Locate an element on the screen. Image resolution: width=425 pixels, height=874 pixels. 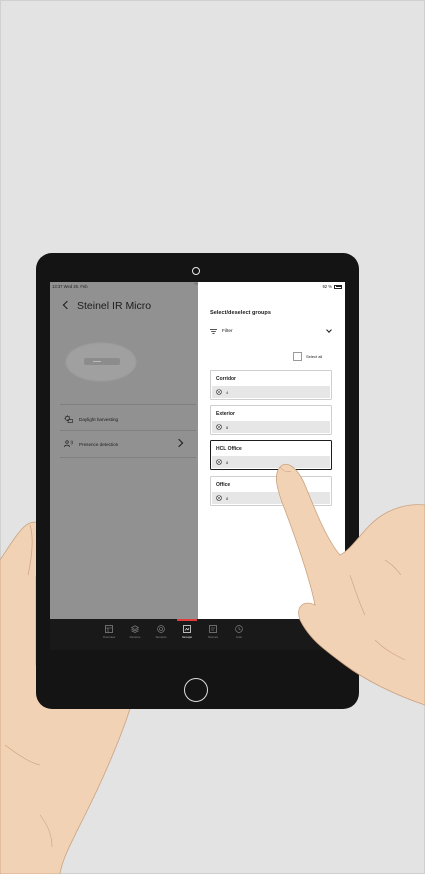
overview-icon is located at coordinates (109, 629).